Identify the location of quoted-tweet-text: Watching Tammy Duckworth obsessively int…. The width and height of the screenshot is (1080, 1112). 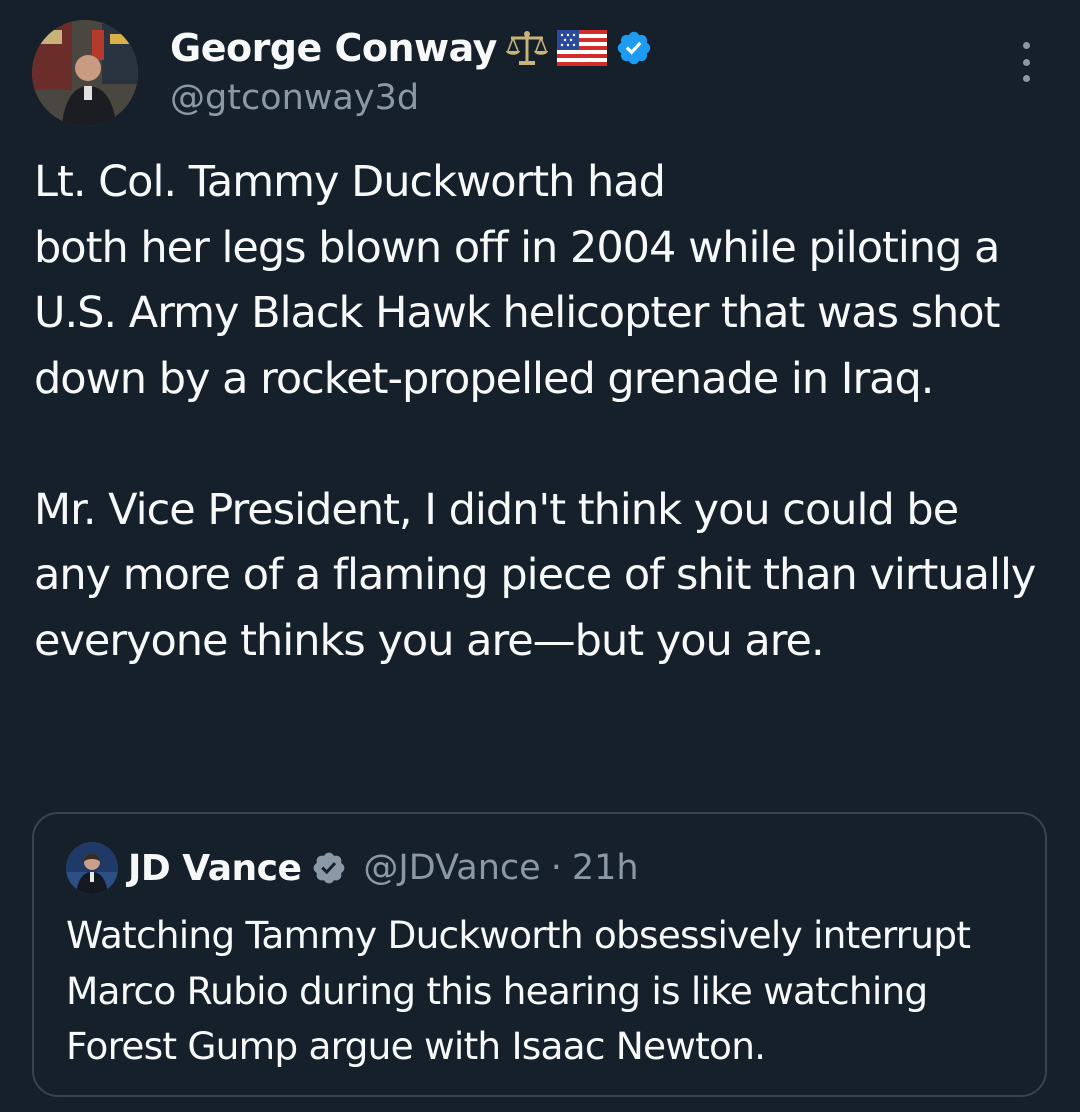
(518, 990).